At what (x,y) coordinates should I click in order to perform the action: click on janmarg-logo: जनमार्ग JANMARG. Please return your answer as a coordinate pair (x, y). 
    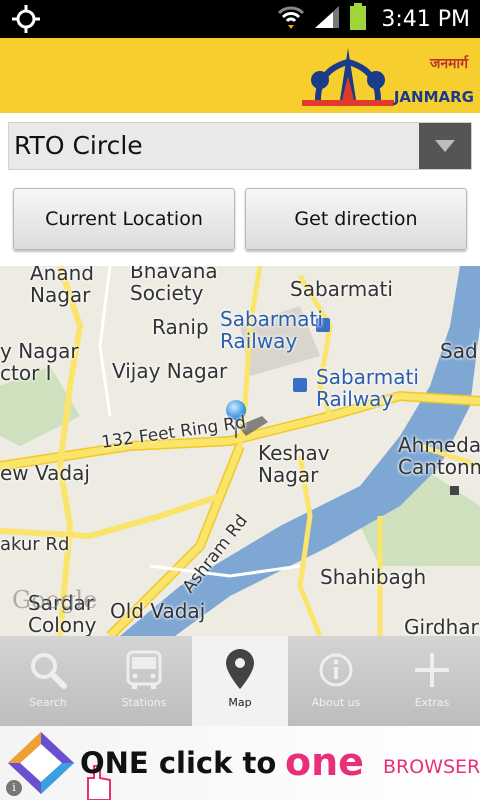
    Looking at the image, I should click on (387, 75).